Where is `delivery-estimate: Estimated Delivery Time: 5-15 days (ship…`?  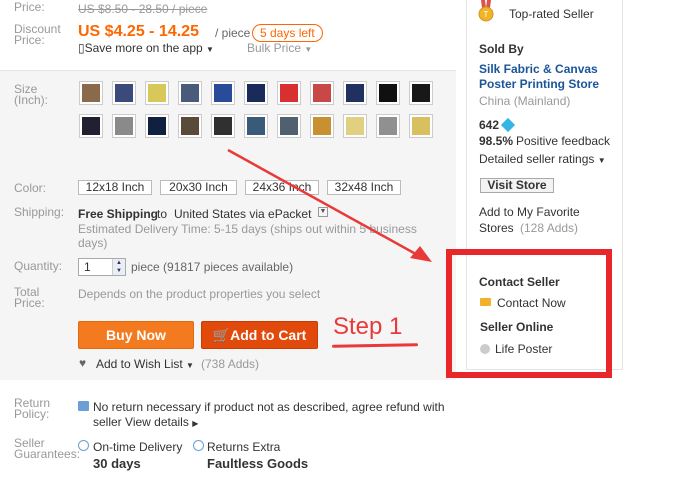
delivery-estimate: Estimated Delivery Time: 5-15 days (ship… is located at coordinates (247, 236).